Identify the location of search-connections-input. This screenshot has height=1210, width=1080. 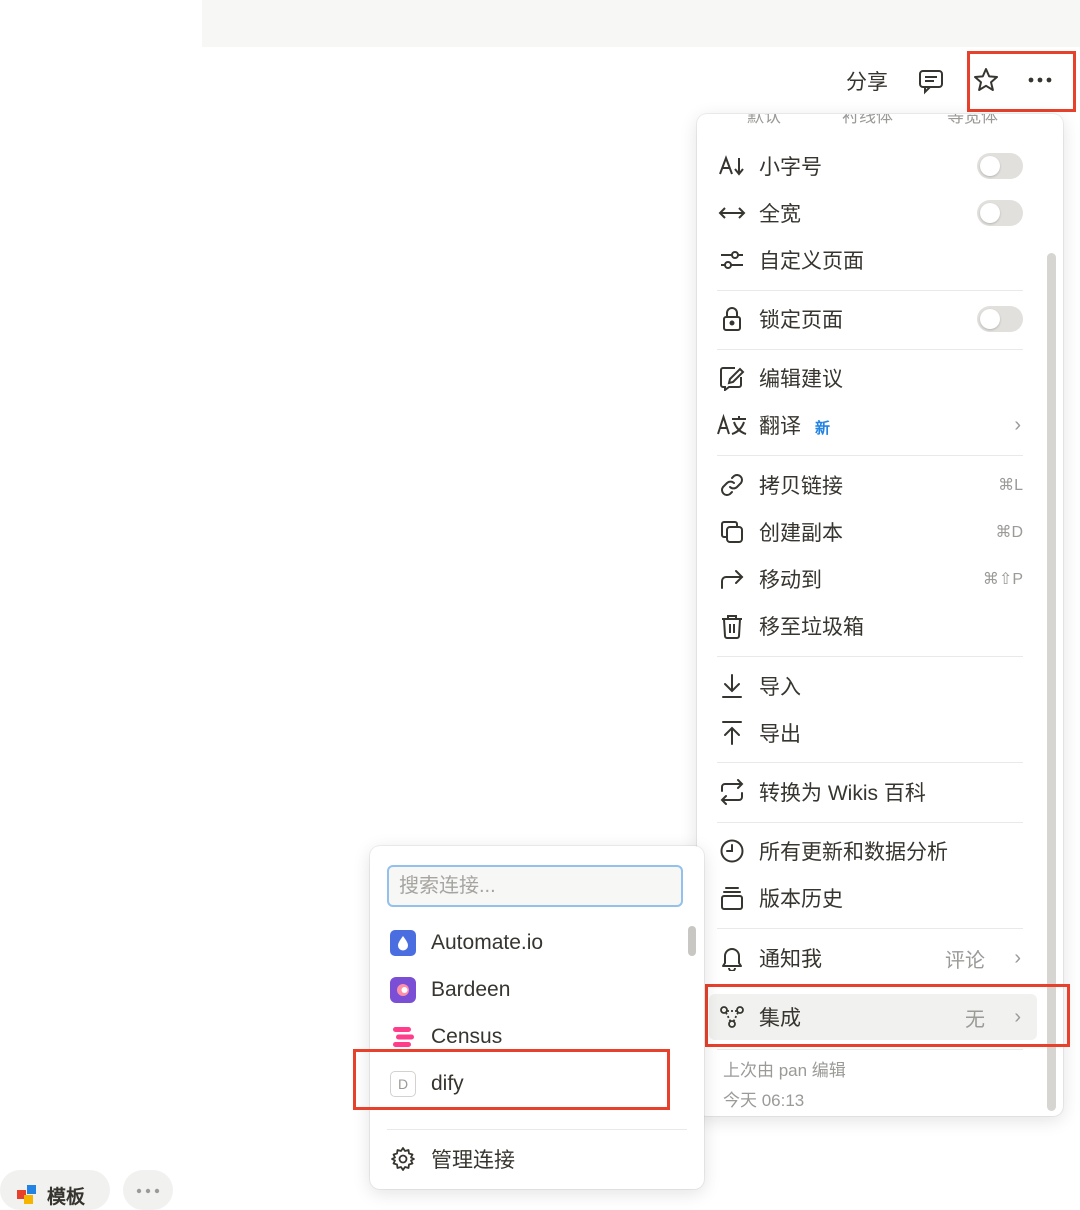
(535, 886).